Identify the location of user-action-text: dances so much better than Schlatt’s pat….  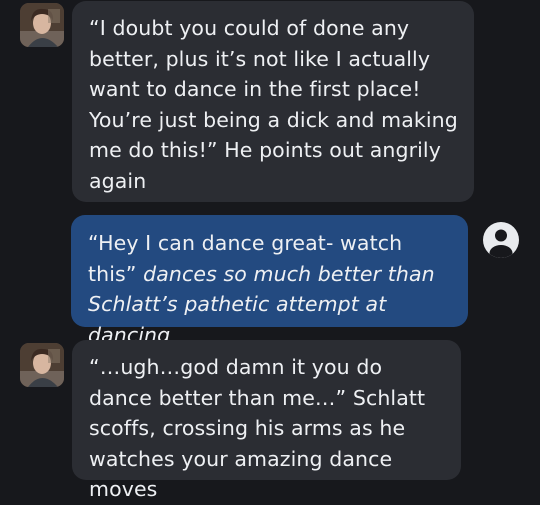
(261, 304).